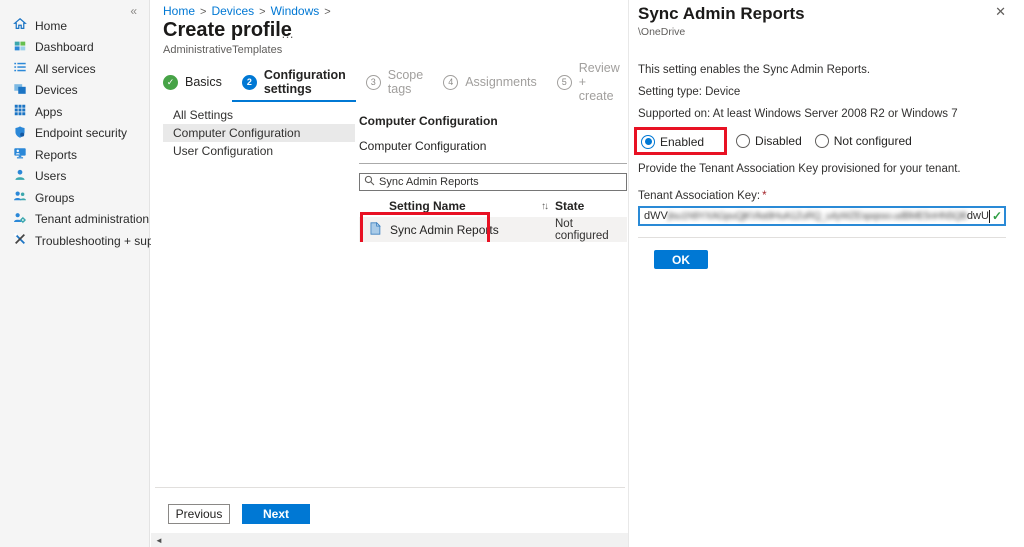 The width and height of the screenshot is (1024, 547). What do you see at coordinates (74, 112) in the screenshot?
I see `sidebar-item-apps: Apps` at bounding box center [74, 112].